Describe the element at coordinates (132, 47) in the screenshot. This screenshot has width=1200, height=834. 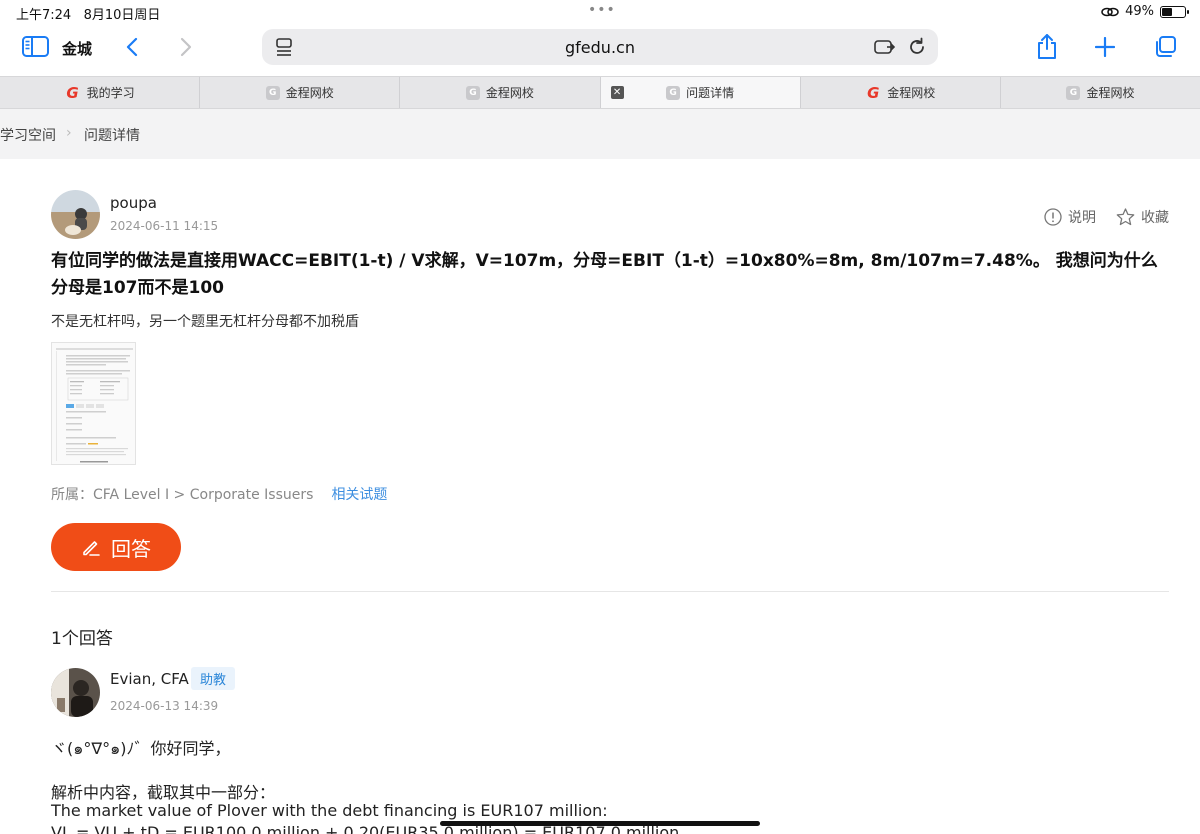
I see `back-icon` at that location.